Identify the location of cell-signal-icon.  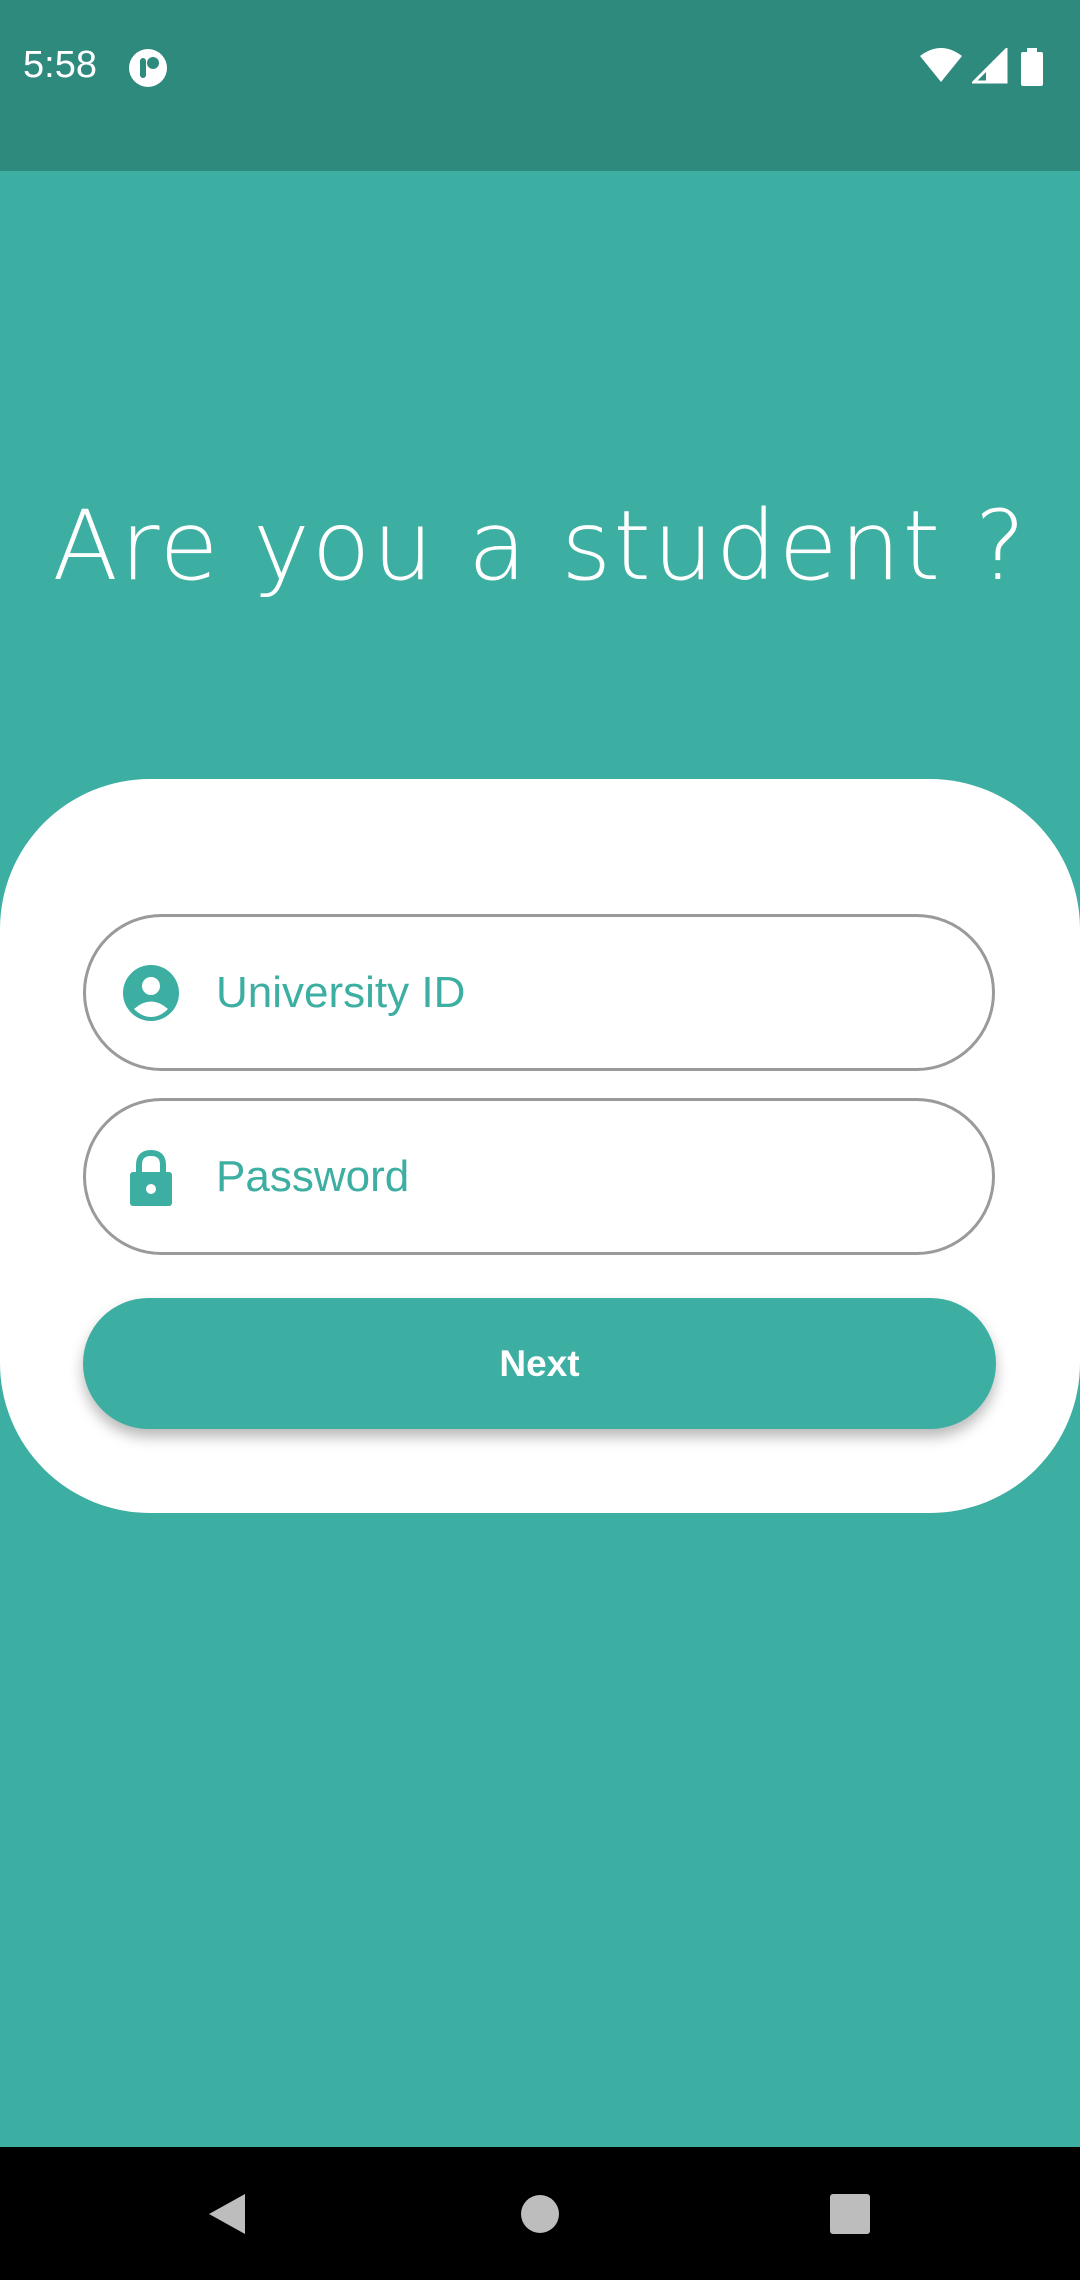
(990, 66).